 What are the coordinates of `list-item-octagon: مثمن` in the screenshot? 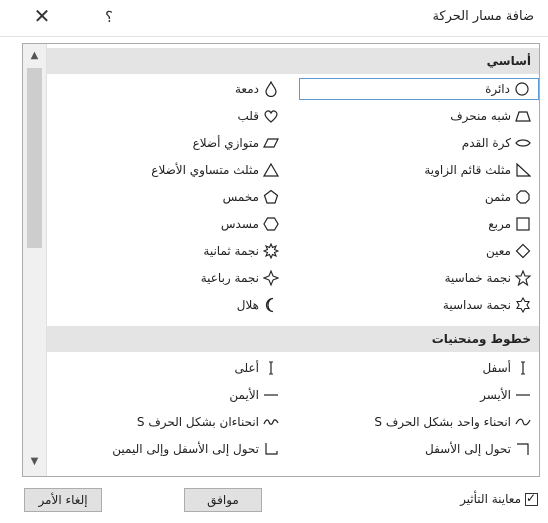 It's located at (419, 197).